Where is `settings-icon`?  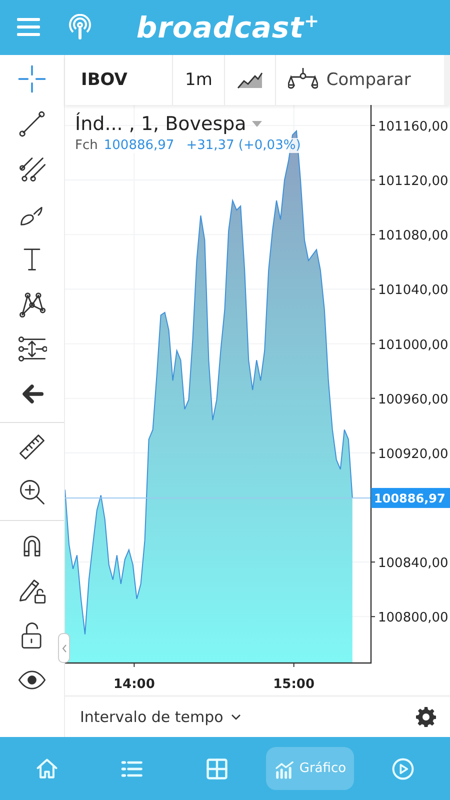
settings-icon is located at coordinates (426, 717).